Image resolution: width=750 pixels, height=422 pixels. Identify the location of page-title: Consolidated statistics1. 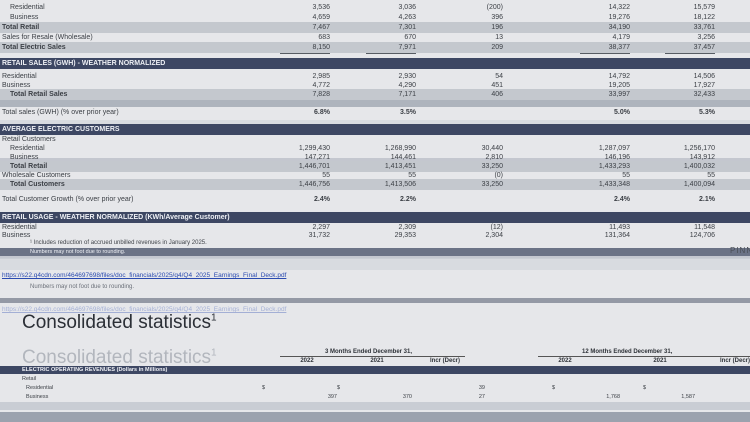
(119, 323).